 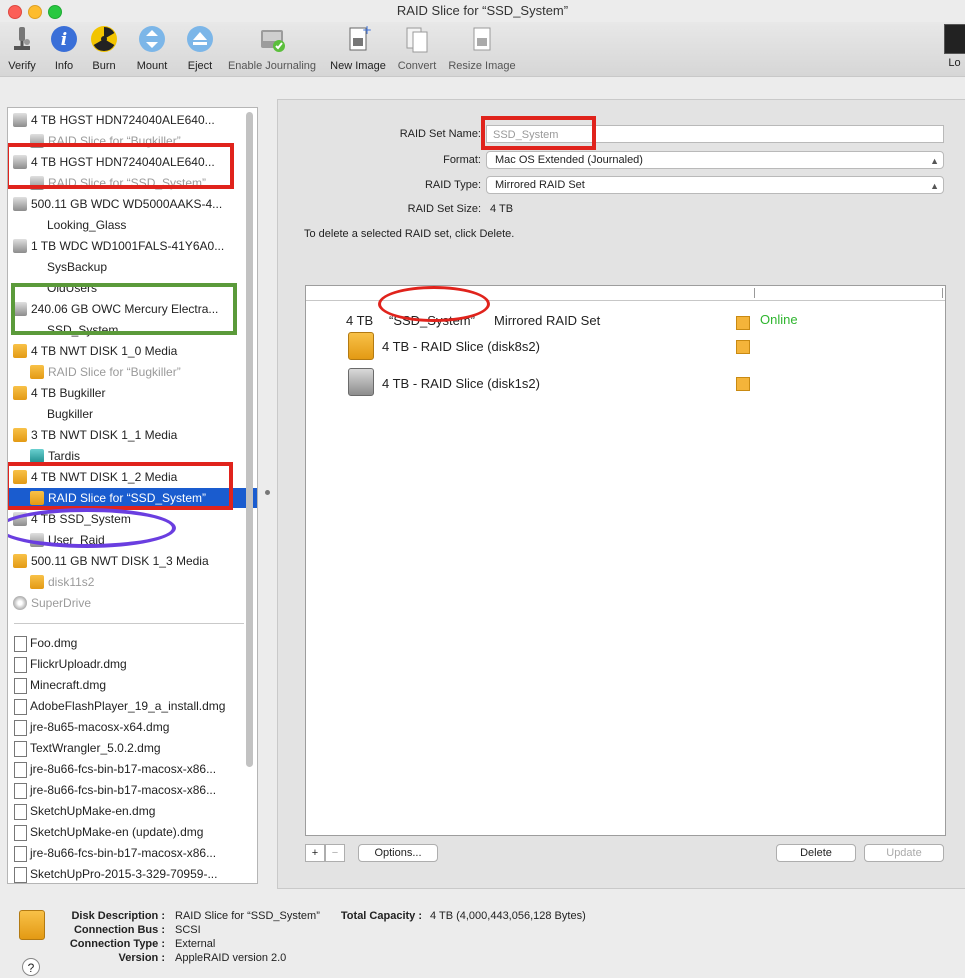 What do you see at coordinates (132, 393) in the screenshot?
I see `sidebar-device-item: 4 TB Bugkiller` at bounding box center [132, 393].